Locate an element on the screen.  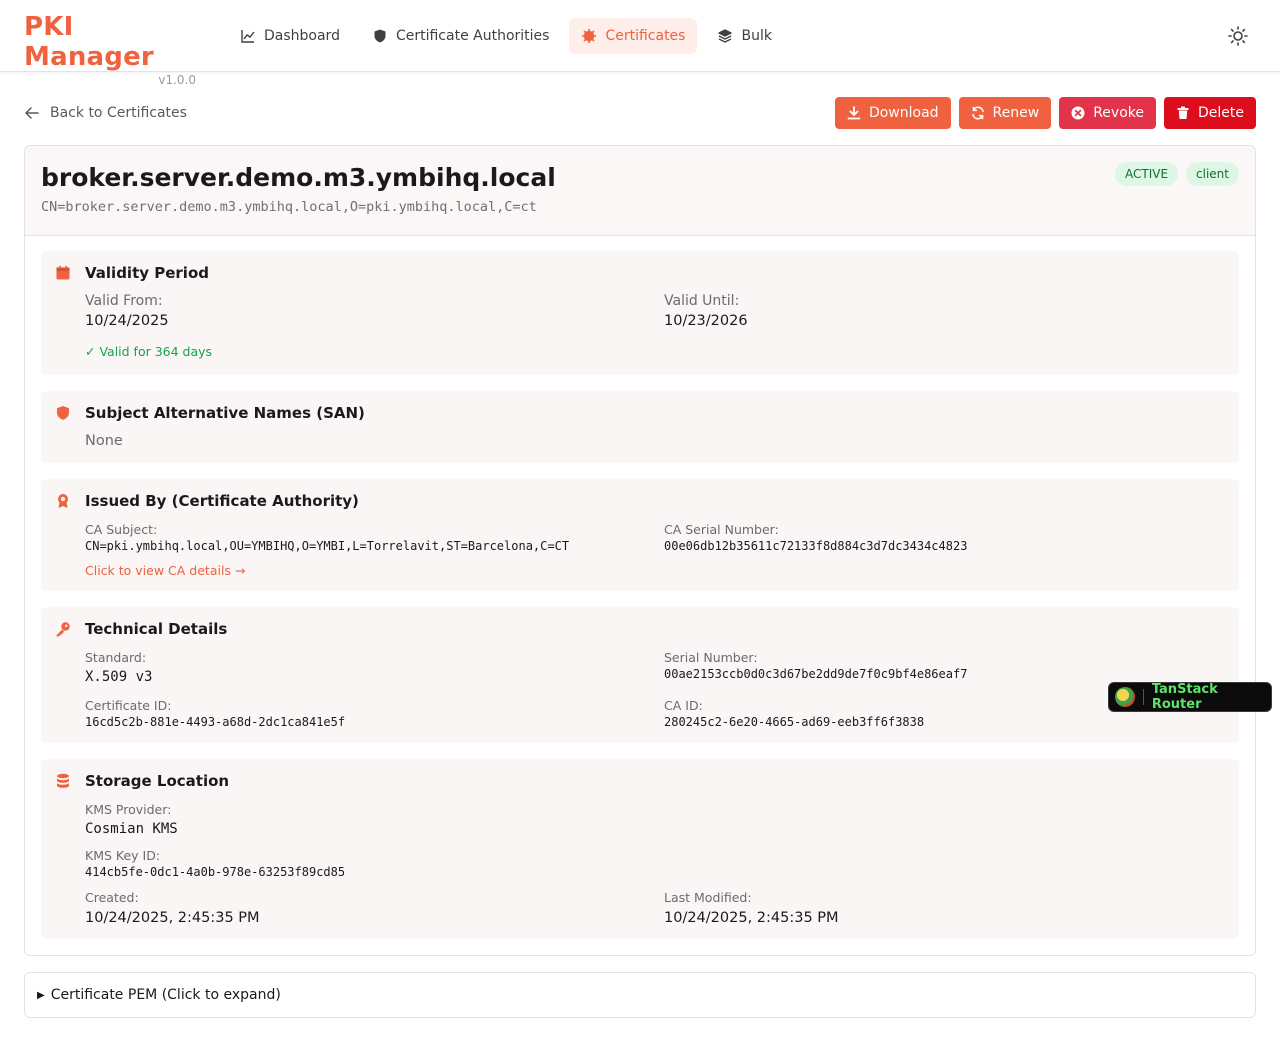
certificate-title: broker.server.demo.m3.ymbihq.local is located at coordinates (298, 177).